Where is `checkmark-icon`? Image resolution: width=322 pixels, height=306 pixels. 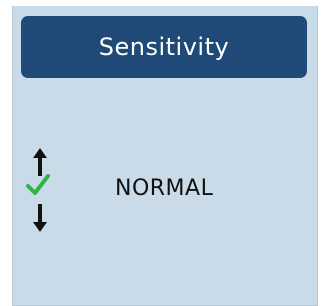
checkmark-icon is located at coordinates (38, 184).